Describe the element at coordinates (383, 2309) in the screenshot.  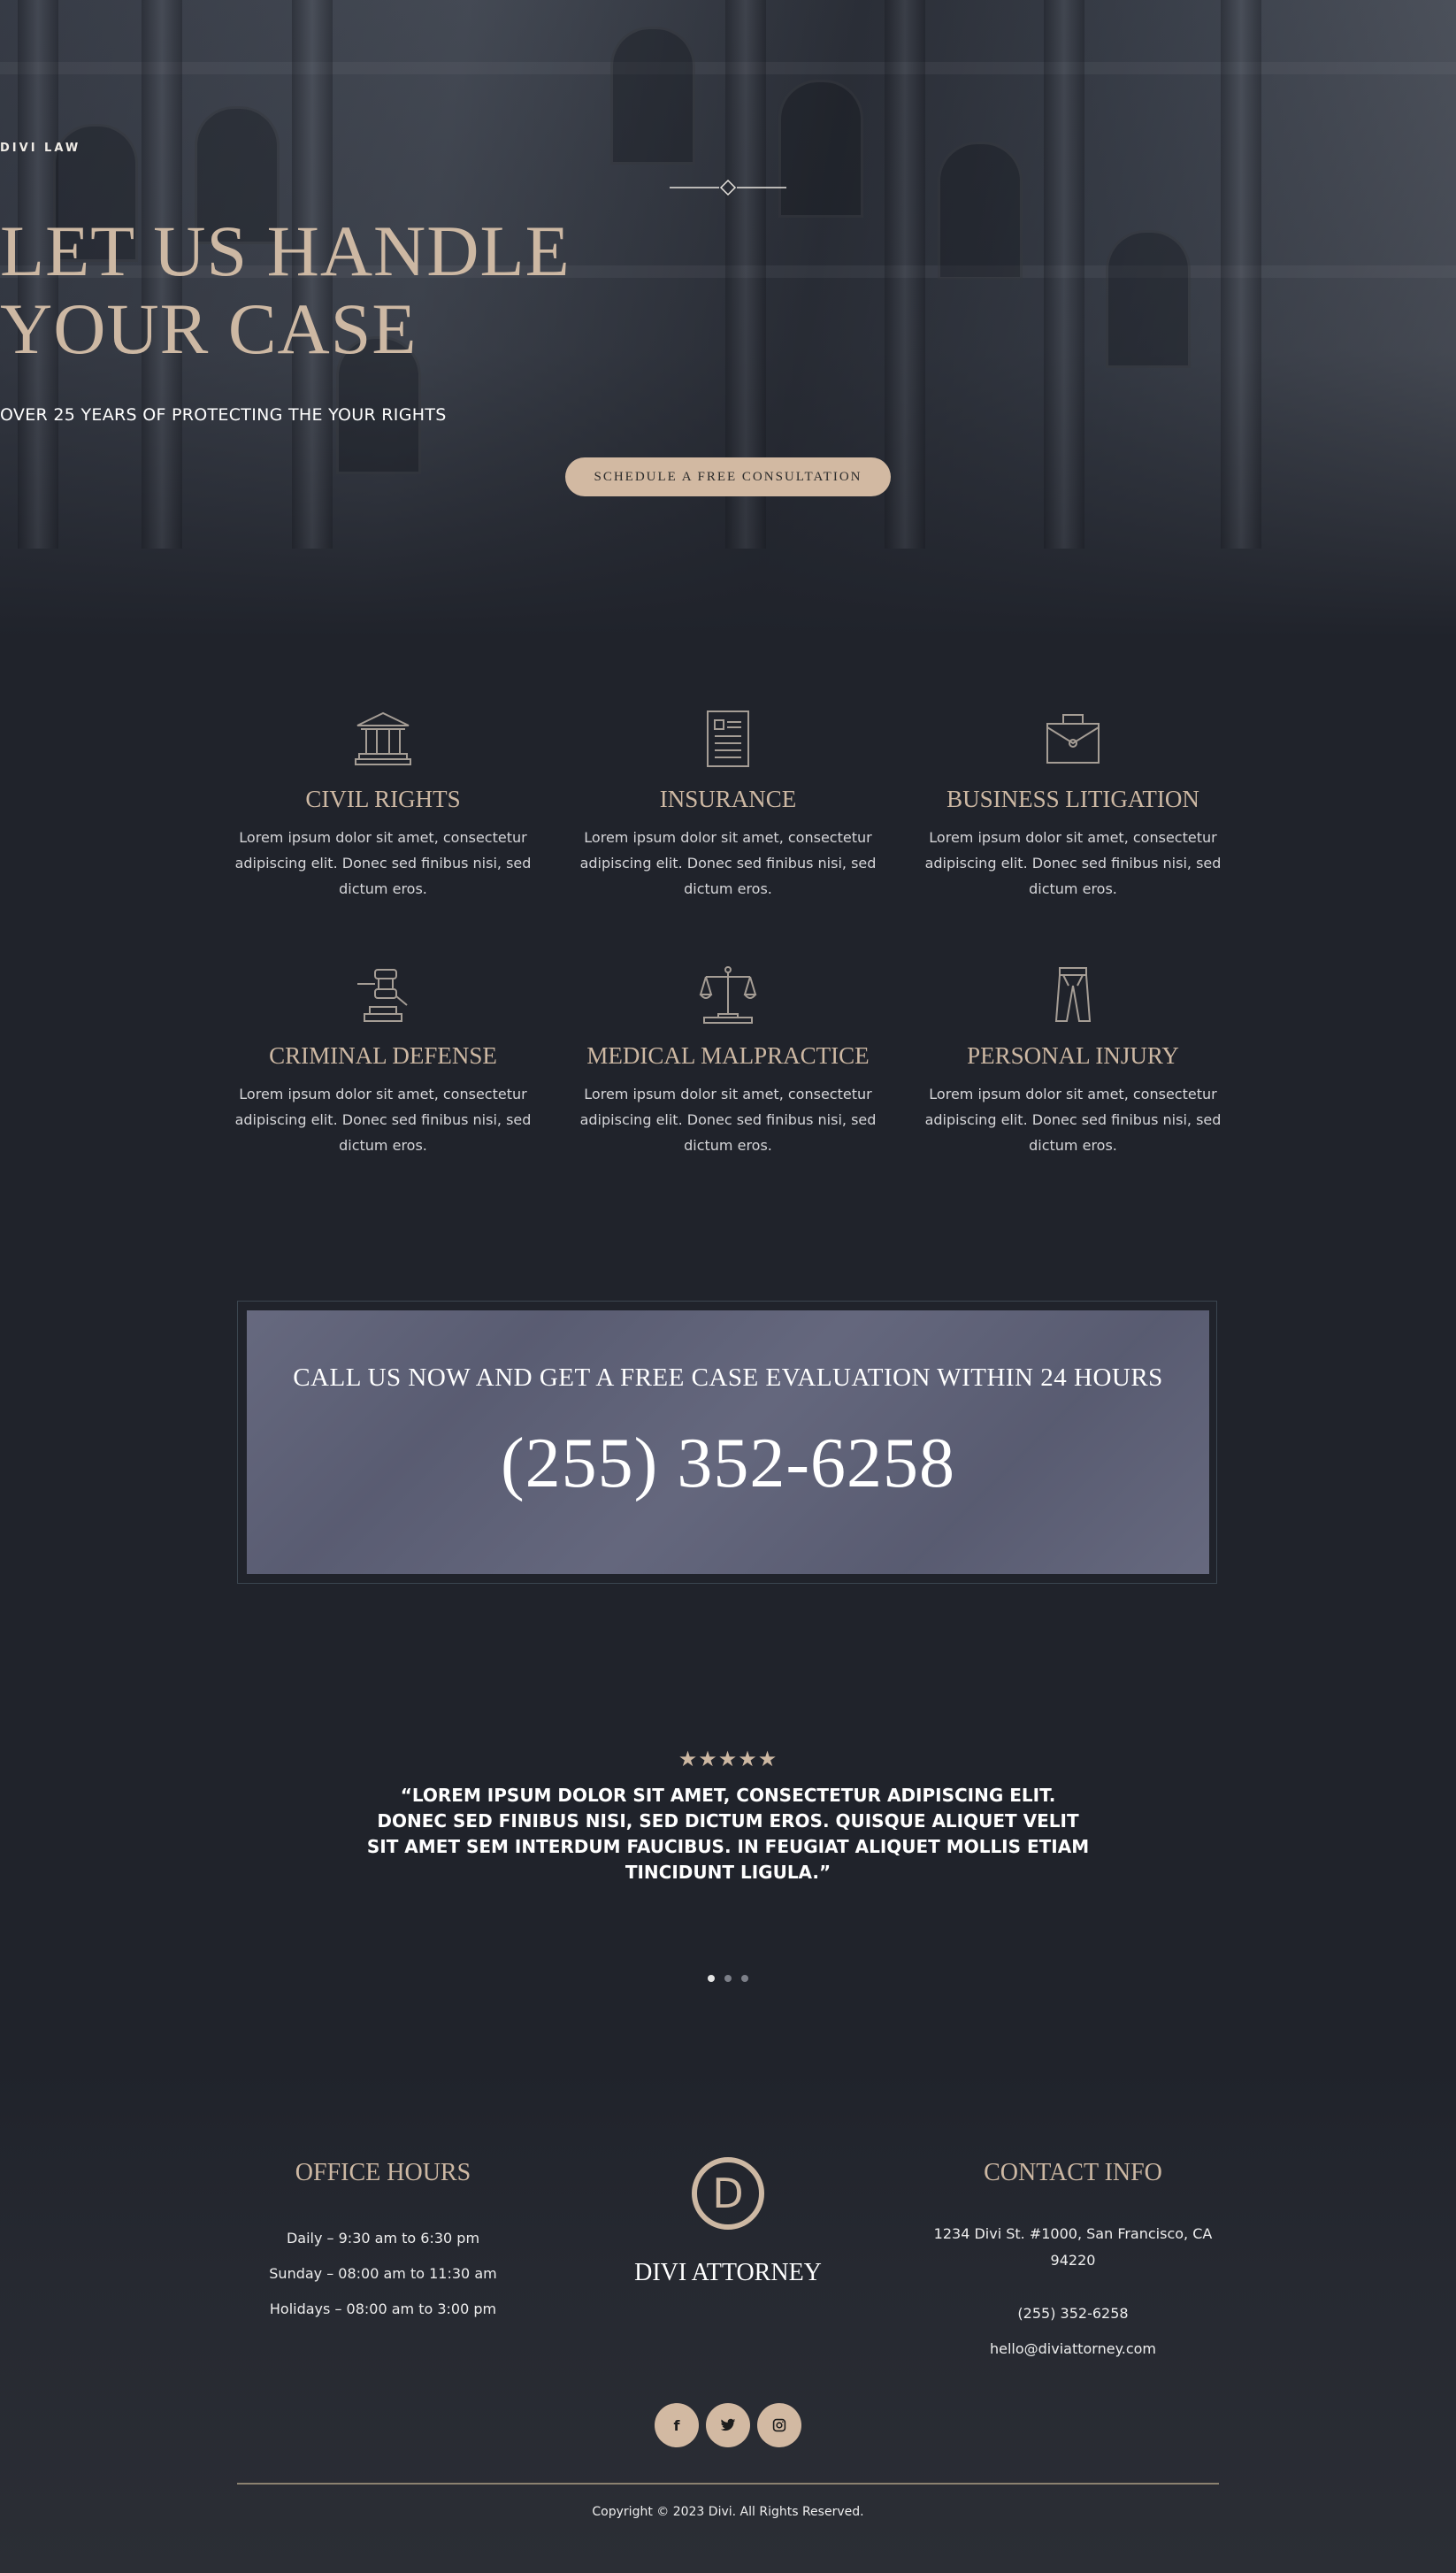
I see `hours-line: Holidays – 08:00 am to 3:00 pm` at that location.